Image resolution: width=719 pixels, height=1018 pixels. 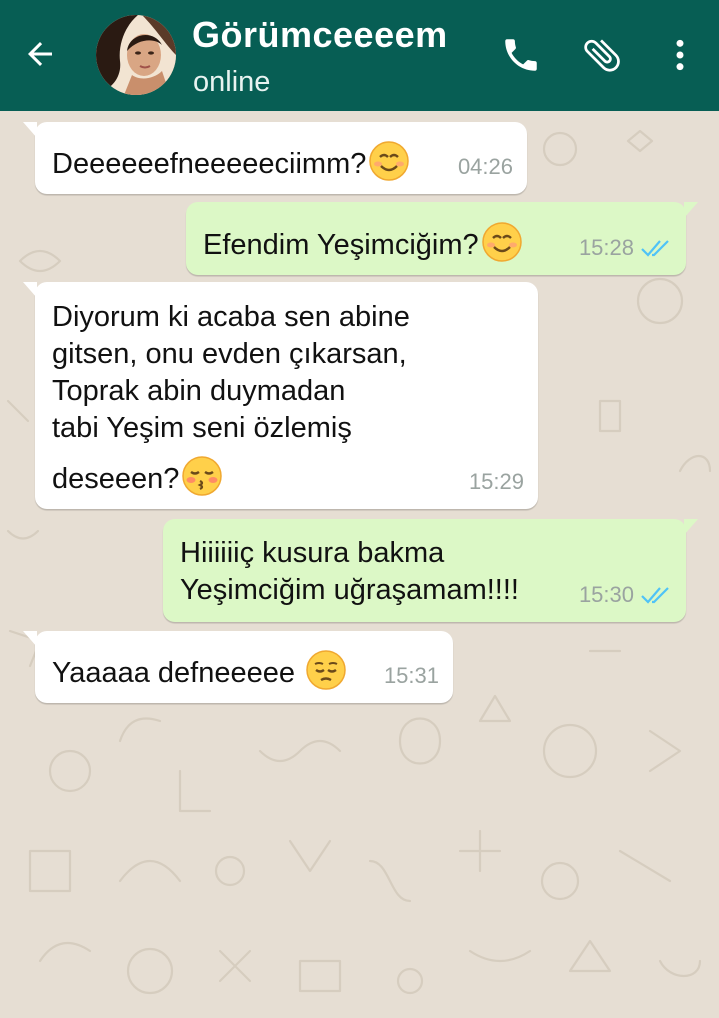 What do you see at coordinates (606, 594) in the screenshot?
I see `message-time: 15:30` at bounding box center [606, 594].